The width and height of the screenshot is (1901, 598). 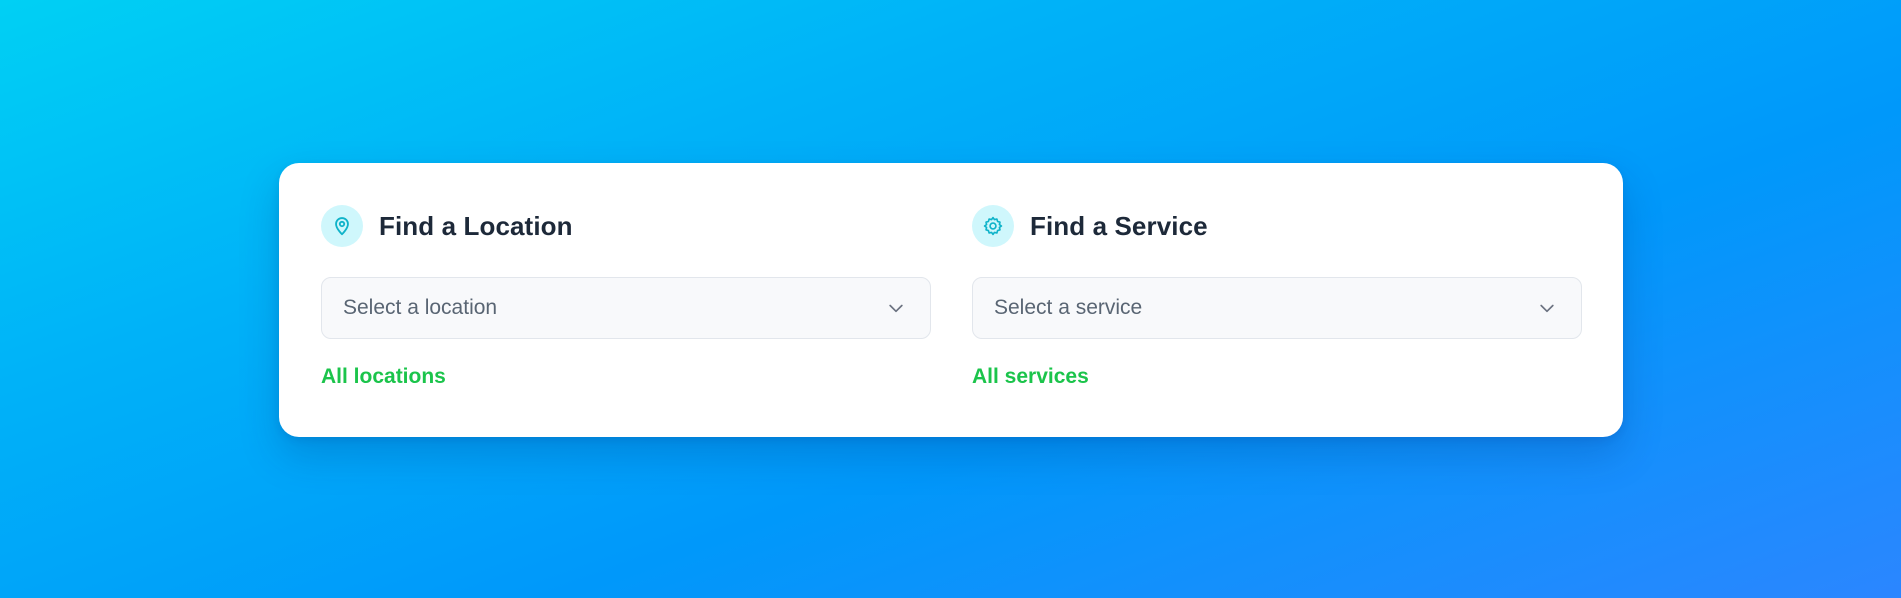 I want to click on map-pin-icon, so click(x=342, y=226).